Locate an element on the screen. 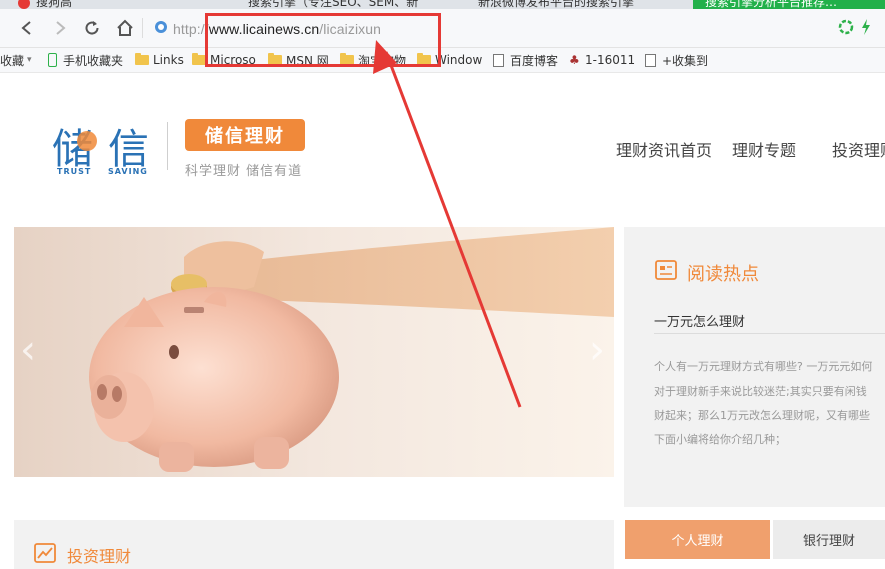 The height and width of the screenshot is (569, 885). annotation-arrow-icon is located at coordinates (447, 224).